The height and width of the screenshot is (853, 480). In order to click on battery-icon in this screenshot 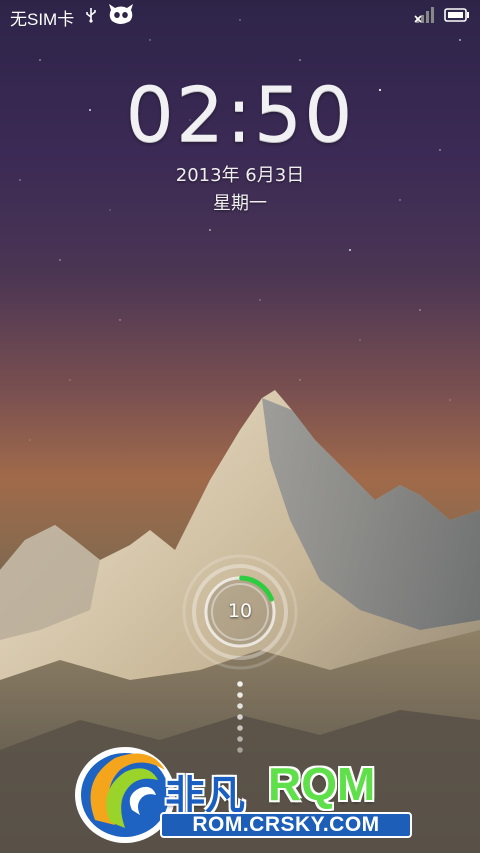, I will do `click(457, 17)`.